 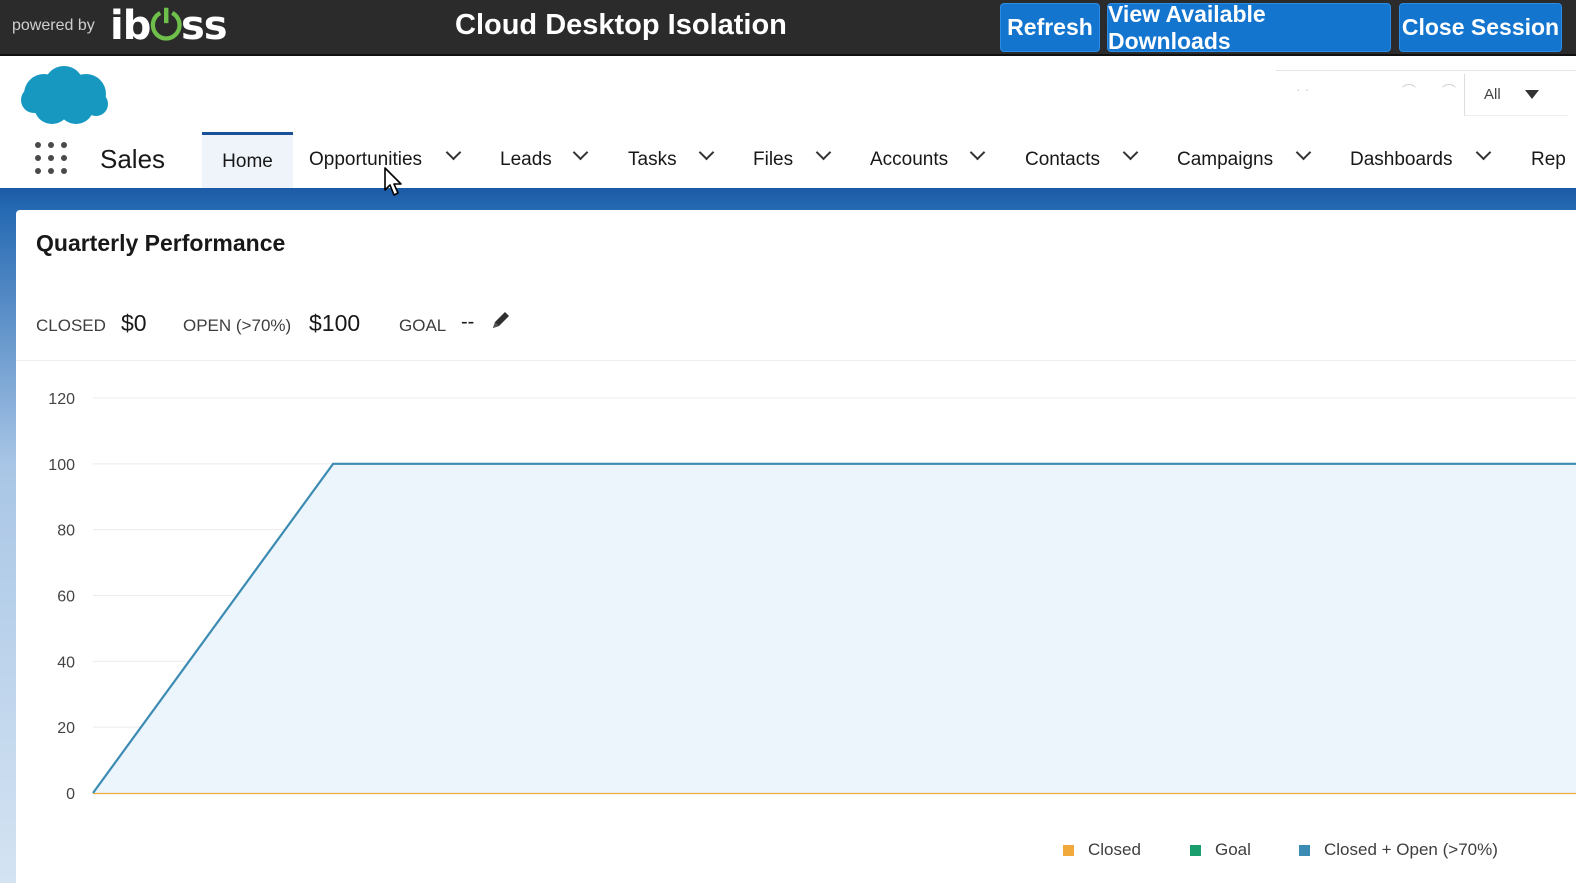 I want to click on app-name: Sales, so click(x=133, y=159).